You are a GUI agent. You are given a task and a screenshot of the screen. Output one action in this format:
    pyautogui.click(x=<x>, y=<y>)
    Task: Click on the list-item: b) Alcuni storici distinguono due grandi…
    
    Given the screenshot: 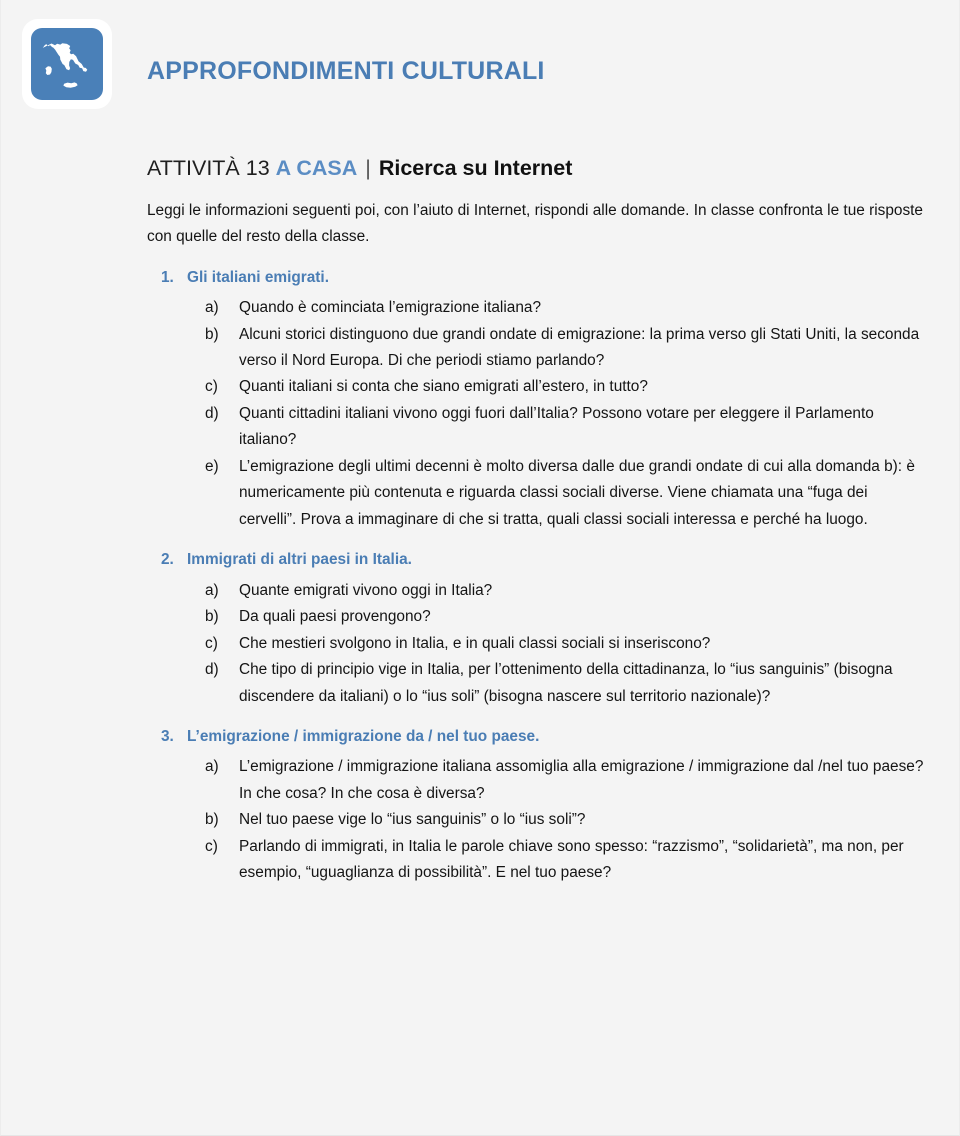 What is the action you would take?
    pyautogui.click(x=569, y=348)
    